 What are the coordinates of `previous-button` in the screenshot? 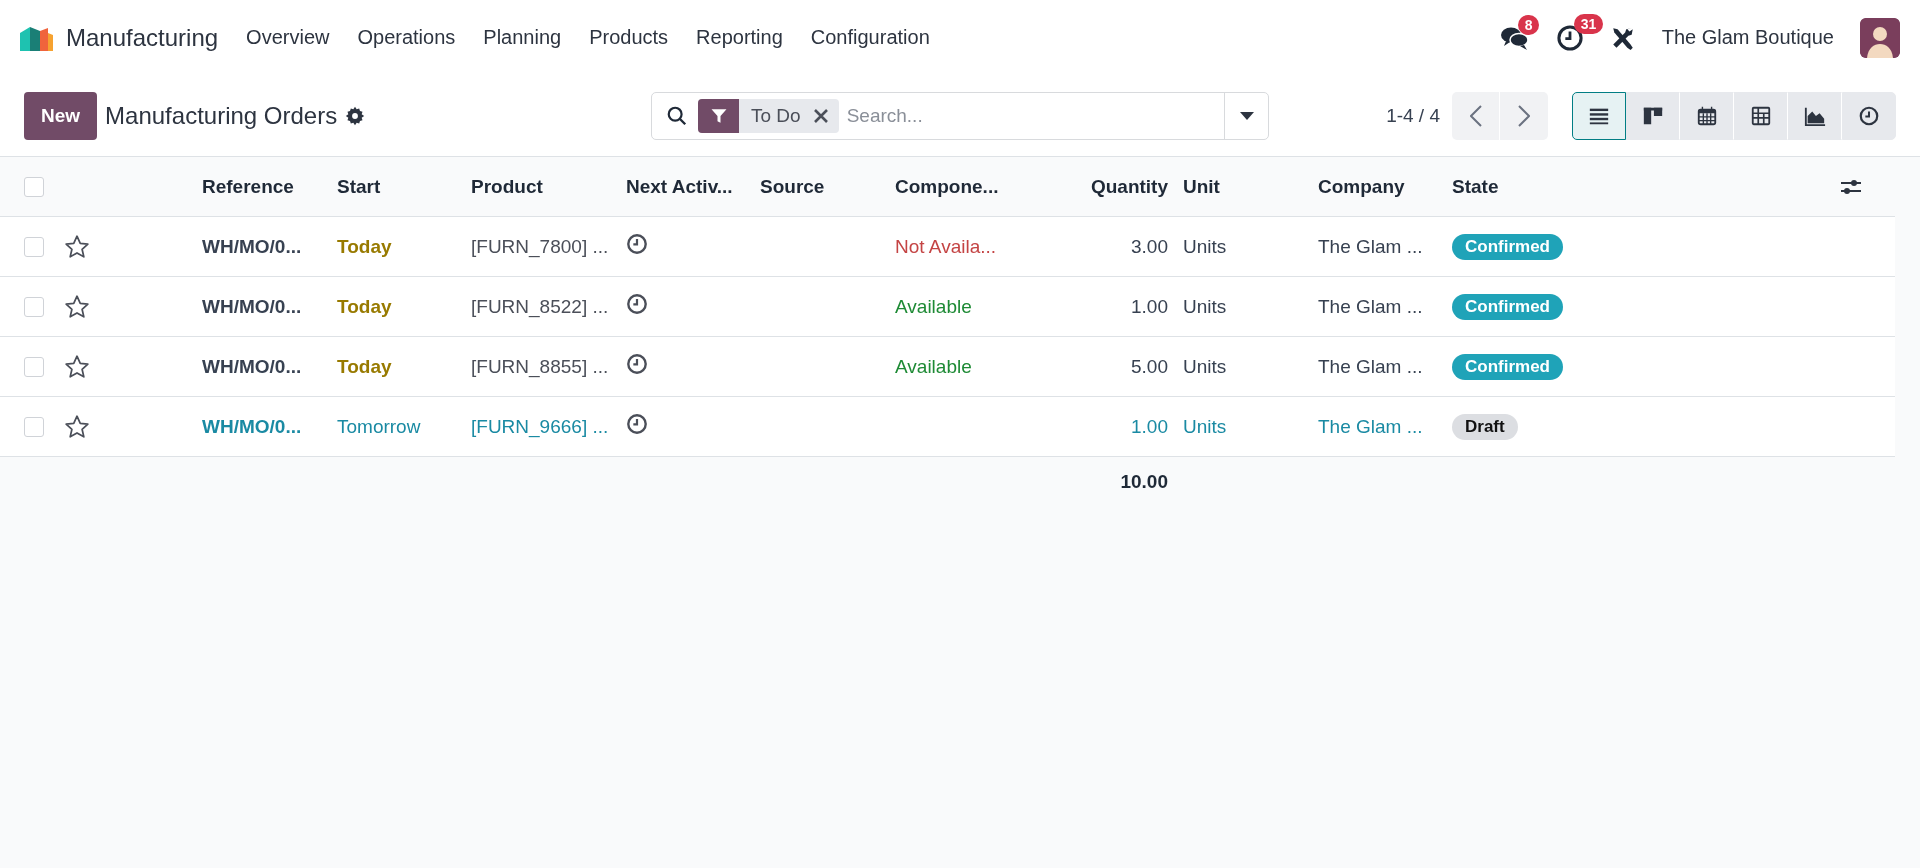 It's located at (1476, 115).